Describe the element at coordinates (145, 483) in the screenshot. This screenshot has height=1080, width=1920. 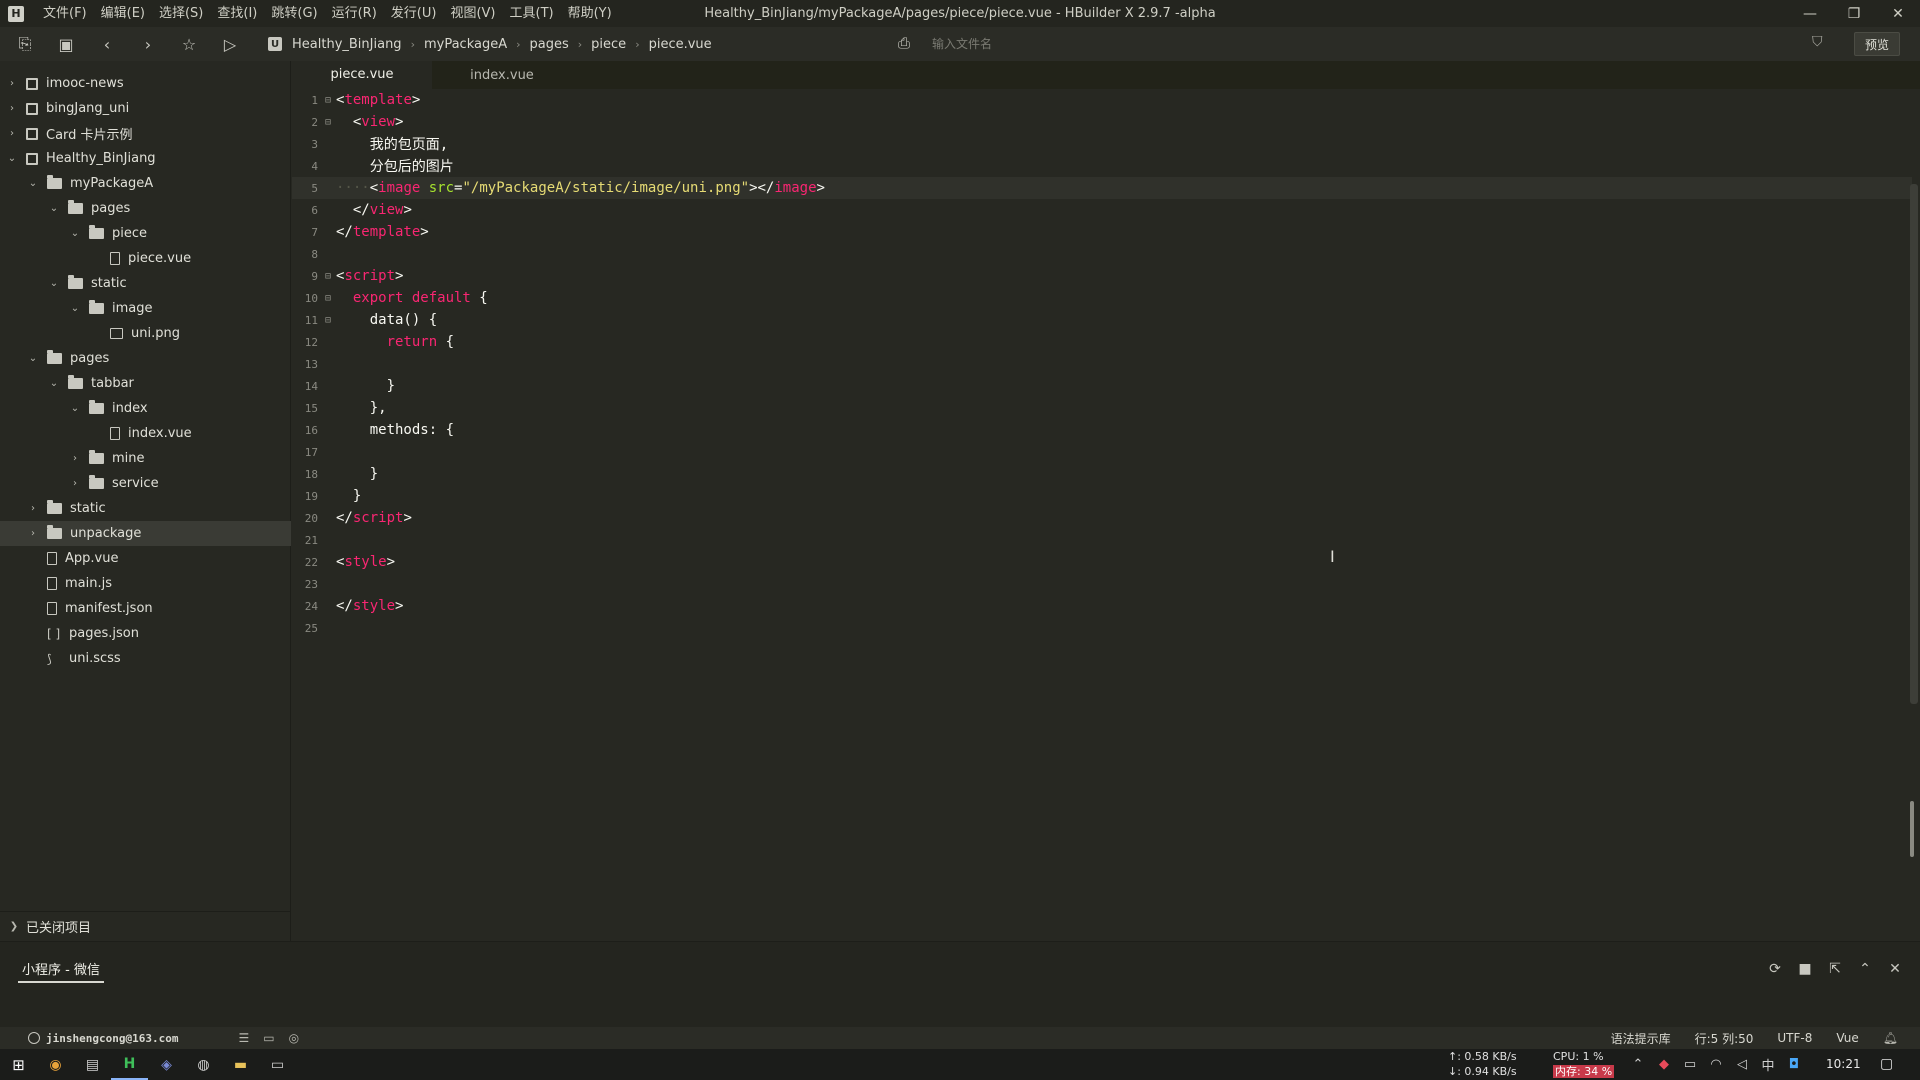
I see `tree-item: › service` at that location.